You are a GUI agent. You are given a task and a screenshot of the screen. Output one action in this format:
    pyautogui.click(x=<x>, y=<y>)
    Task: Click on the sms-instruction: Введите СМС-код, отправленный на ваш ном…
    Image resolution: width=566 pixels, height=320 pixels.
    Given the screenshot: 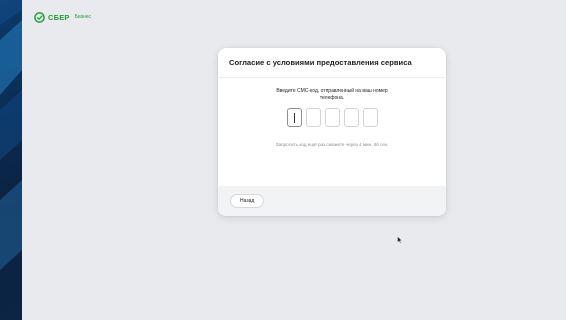 What is the action you would take?
    pyautogui.click(x=332, y=94)
    